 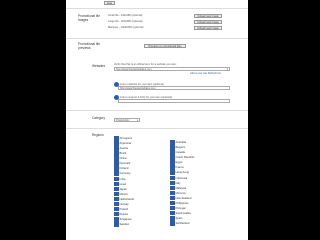 I want to click on region-label: Argentina, so click(x=125, y=144).